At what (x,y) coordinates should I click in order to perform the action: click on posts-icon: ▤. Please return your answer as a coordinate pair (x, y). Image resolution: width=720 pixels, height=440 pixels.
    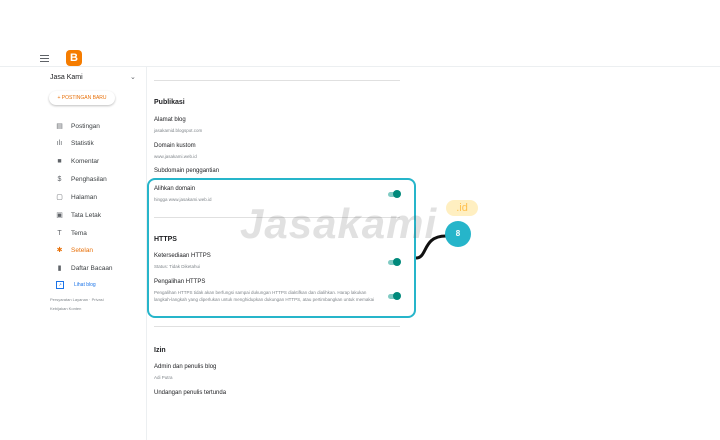
    Looking at the image, I should click on (59, 126).